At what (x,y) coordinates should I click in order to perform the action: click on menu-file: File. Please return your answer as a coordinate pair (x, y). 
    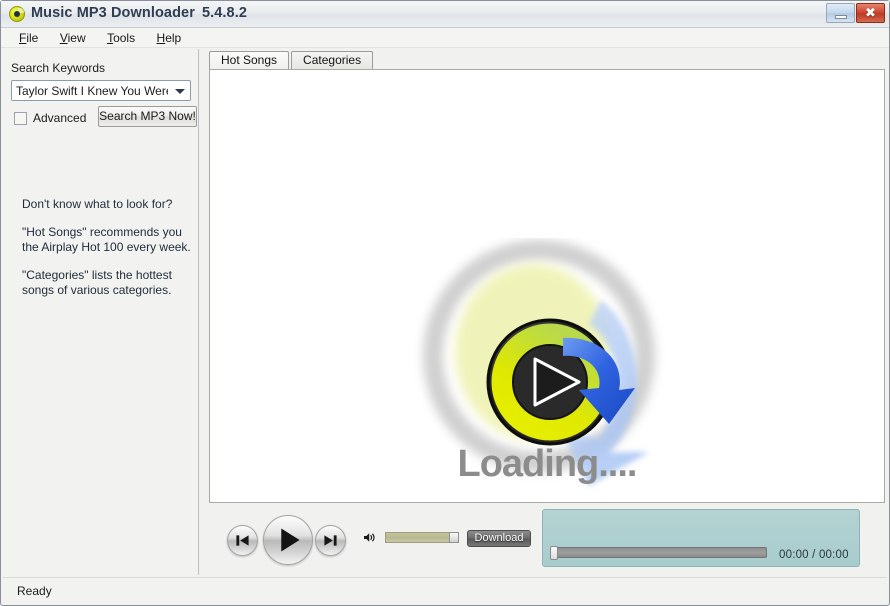
    Looking at the image, I should click on (29, 38).